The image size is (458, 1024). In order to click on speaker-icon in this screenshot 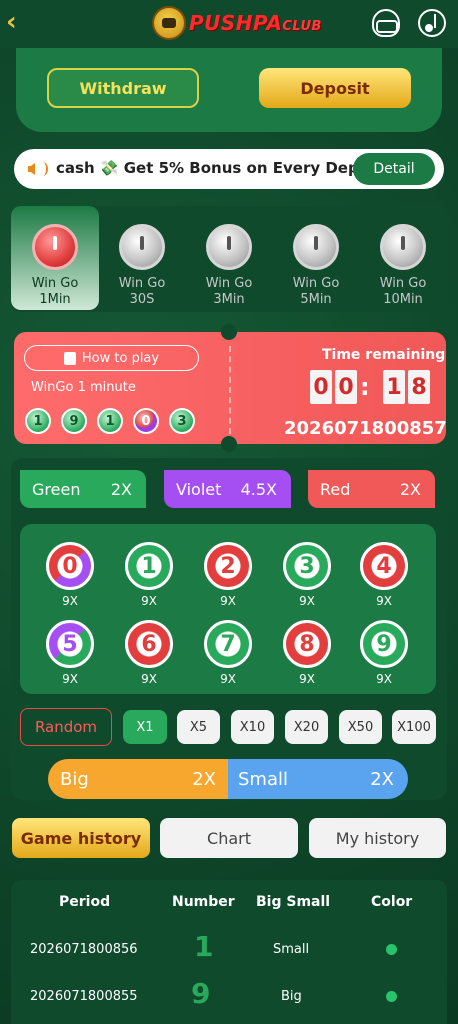, I will do `click(39, 169)`.